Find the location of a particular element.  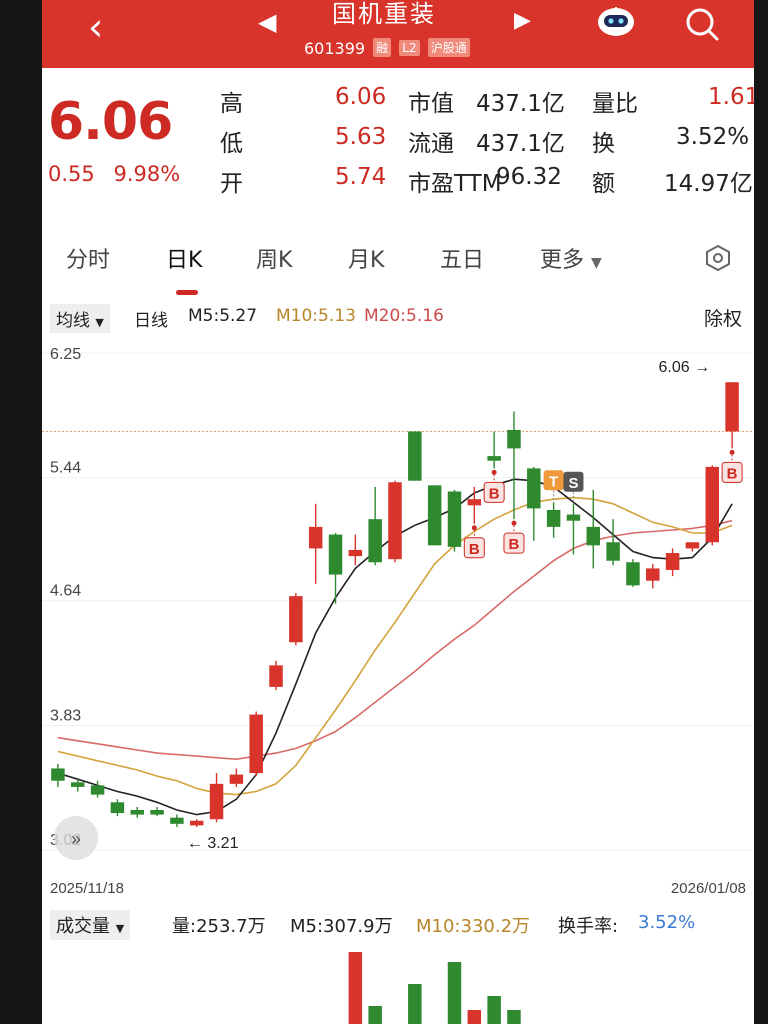

x-start-label: 2025/11/18 is located at coordinates (87, 888).